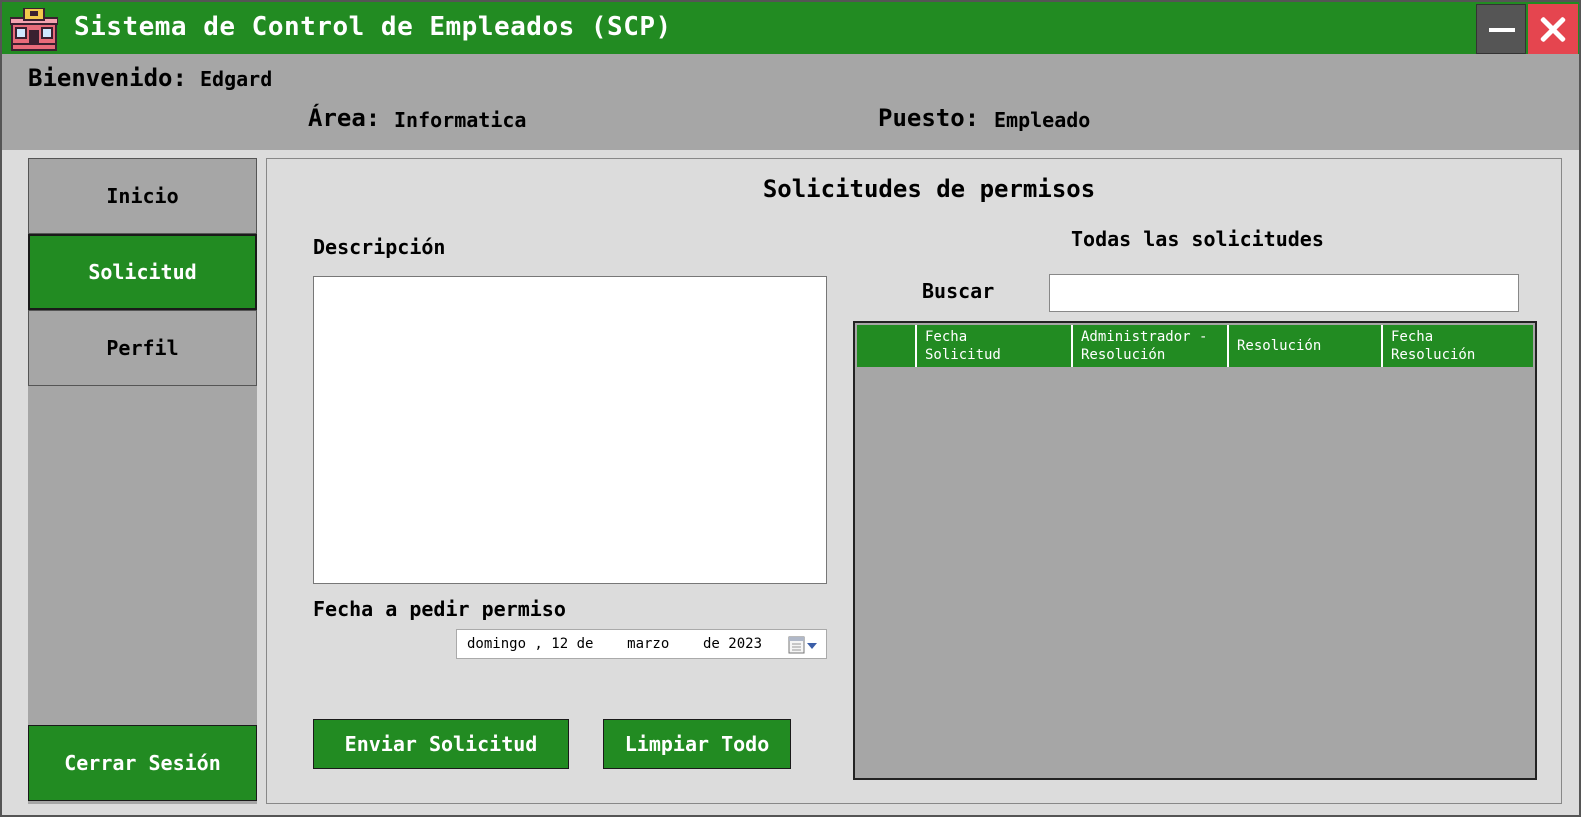  Describe the element at coordinates (886, 346) in the screenshot. I see `column-header-row-selector` at that location.